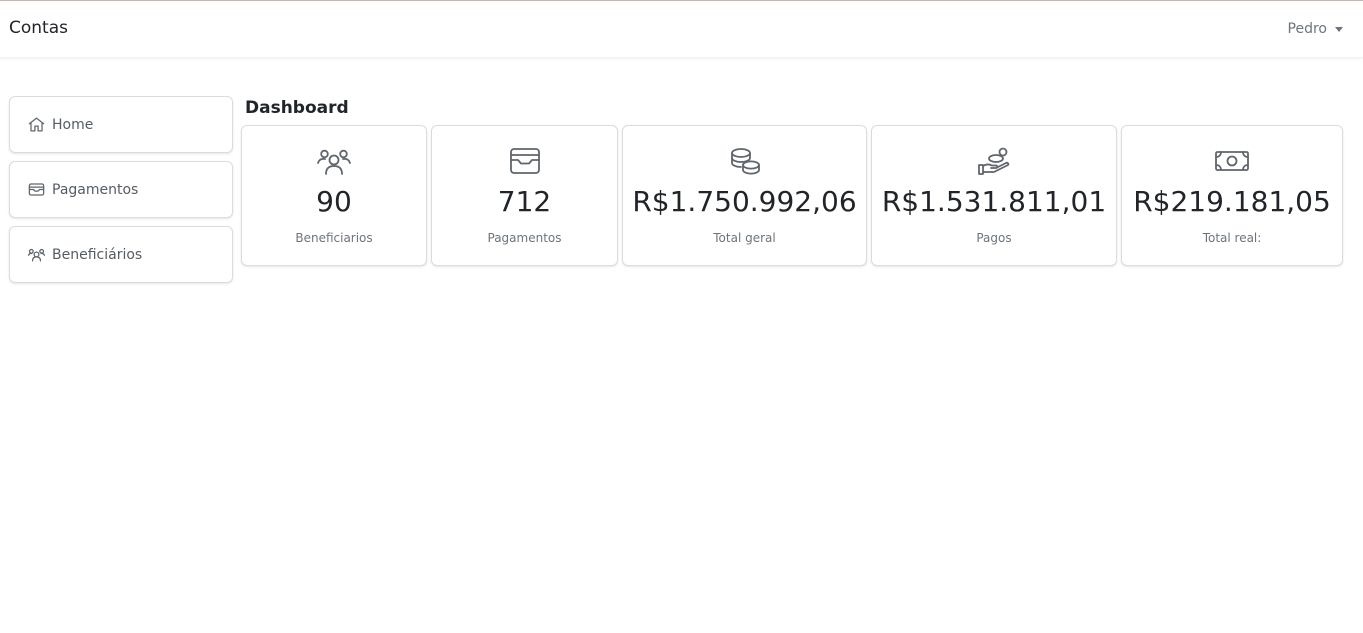 Image resolution: width=1363 pixels, height=633 pixels. Describe the element at coordinates (121, 124) in the screenshot. I see `sidebar-item-home: Home` at that location.